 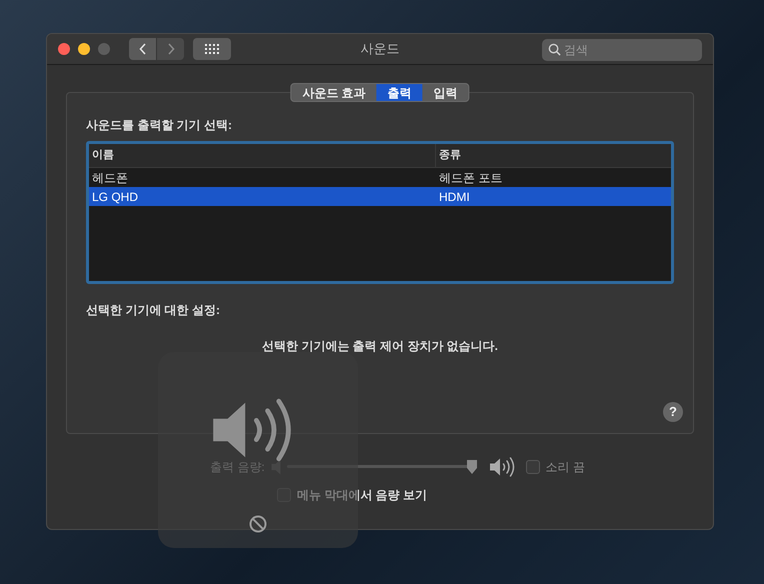 What do you see at coordinates (159, 125) in the screenshot?
I see `section-heading: 사운드를 출력할 기기 선택:` at bounding box center [159, 125].